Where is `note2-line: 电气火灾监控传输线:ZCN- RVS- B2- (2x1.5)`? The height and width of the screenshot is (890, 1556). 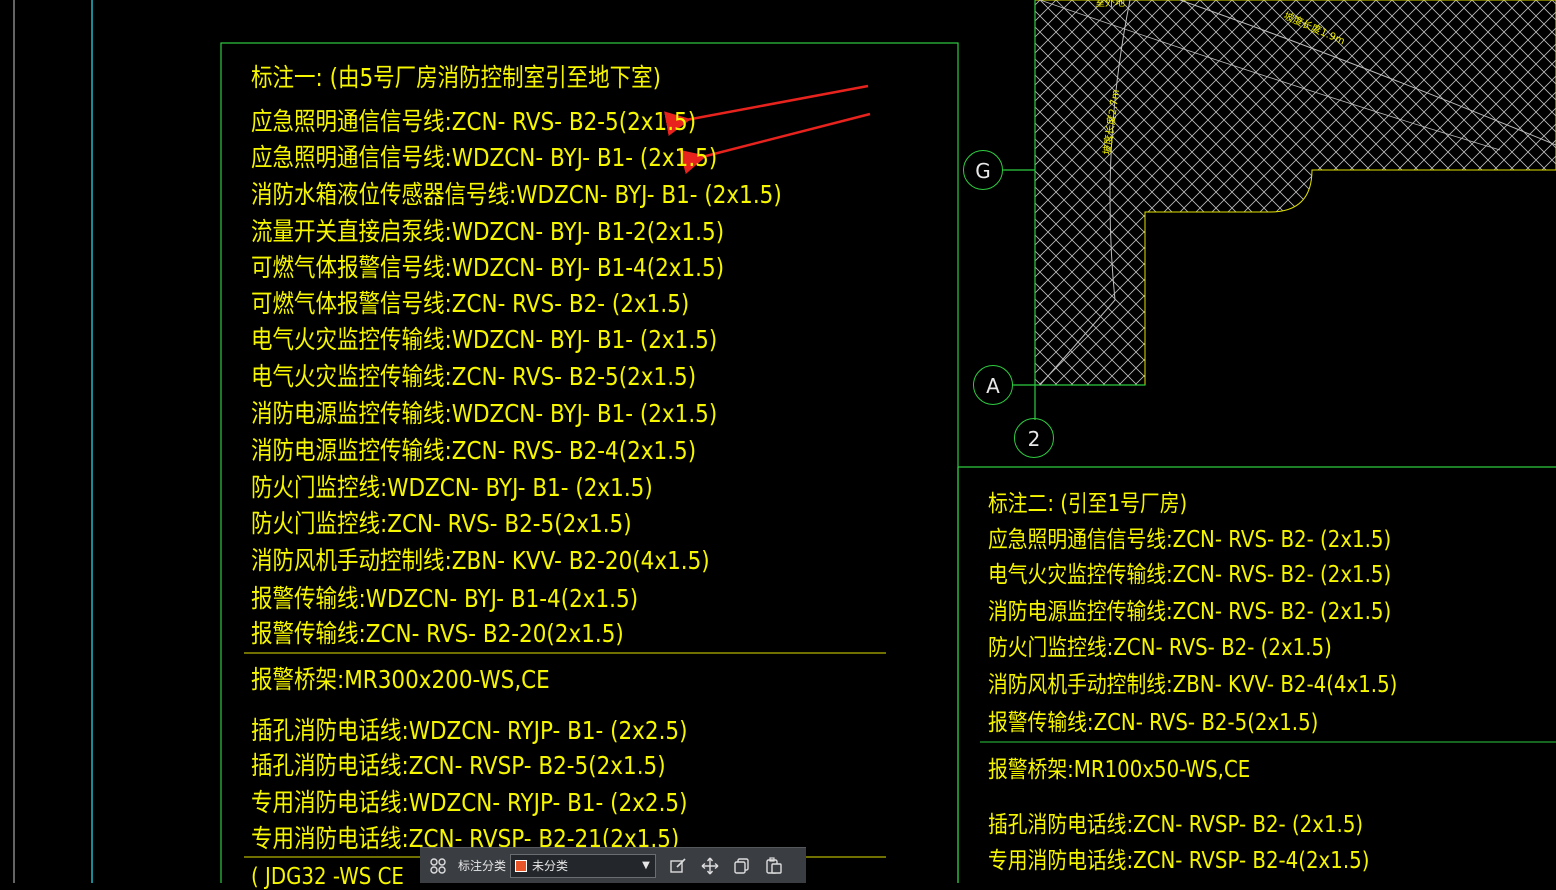
note2-line: 电气火灾监控传输线:ZCN- RVS- B2- (2x1.5) is located at coordinates (1190, 575).